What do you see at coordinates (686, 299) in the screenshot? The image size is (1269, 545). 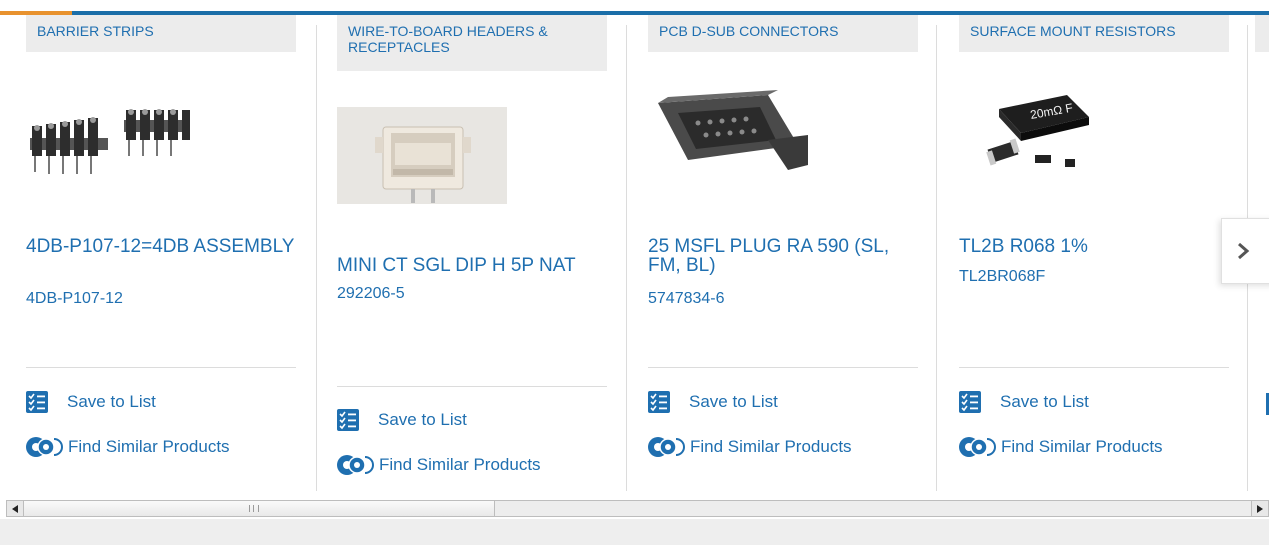 I see `part-number-link: 5747834-6` at bounding box center [686, 299].